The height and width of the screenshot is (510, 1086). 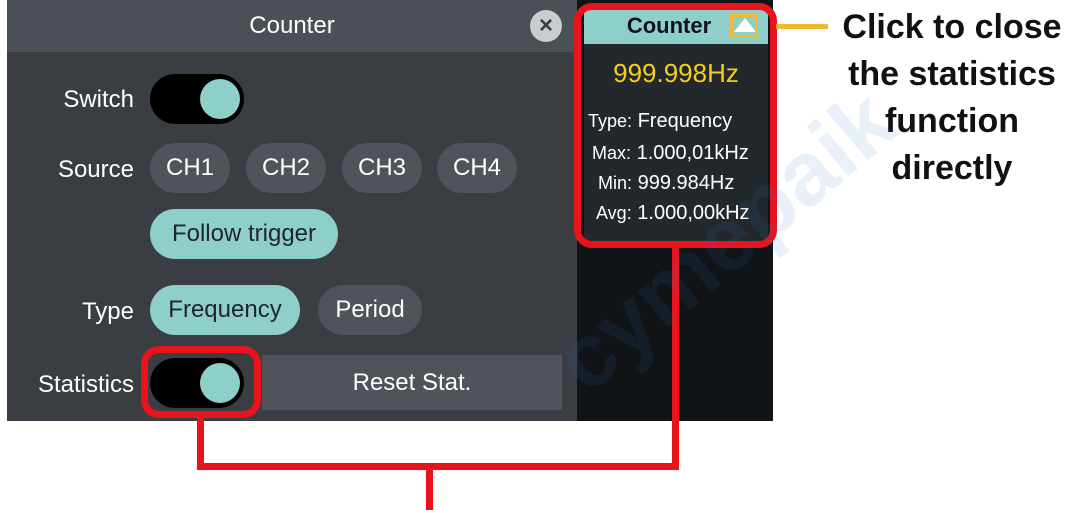 What do you see at coordinates (952, 27) in the screenshot?
I see `callout-line-1: Click to close` at bounding box center [952, 27].